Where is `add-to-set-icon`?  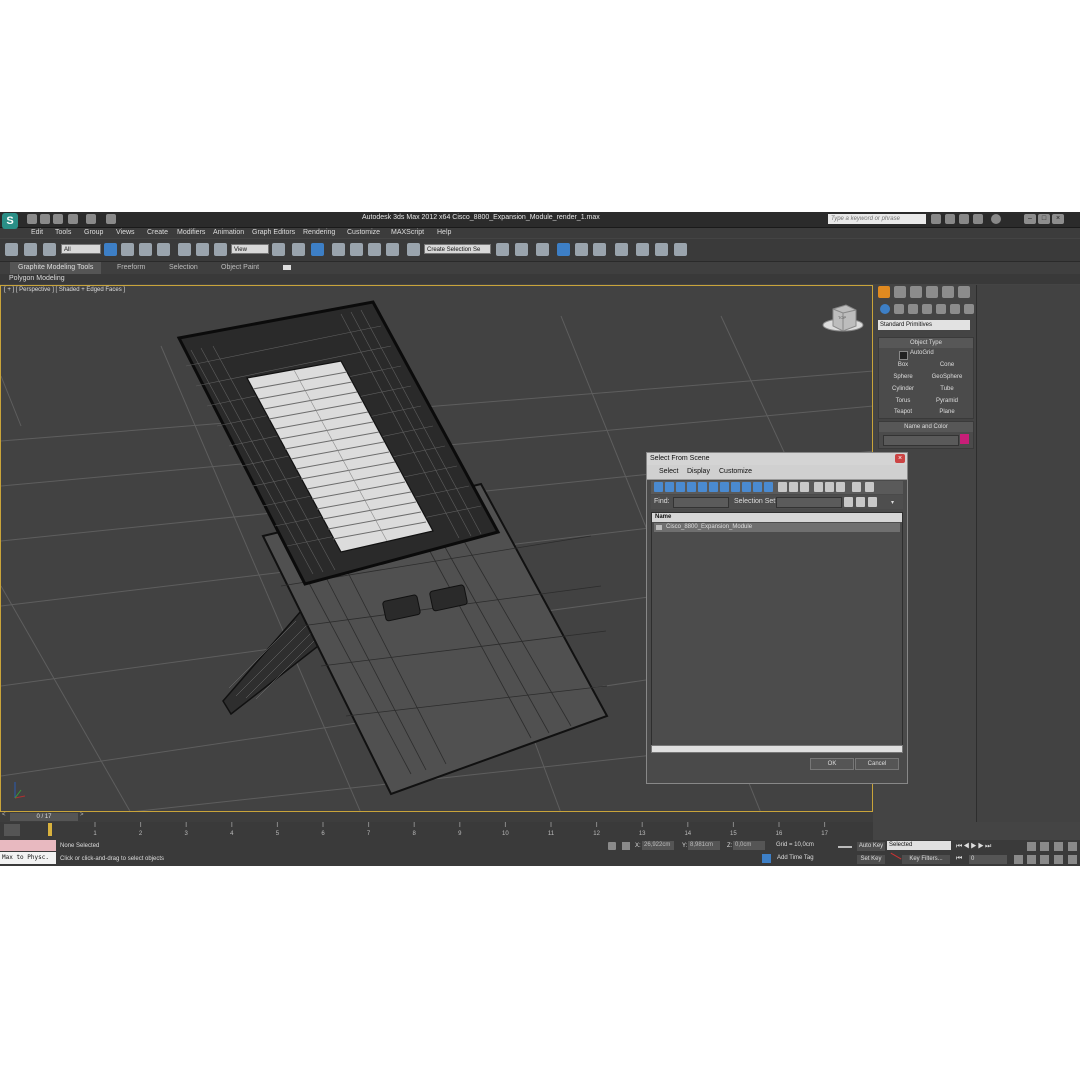
add-to-set-icon is located at coordinates (860, 502).